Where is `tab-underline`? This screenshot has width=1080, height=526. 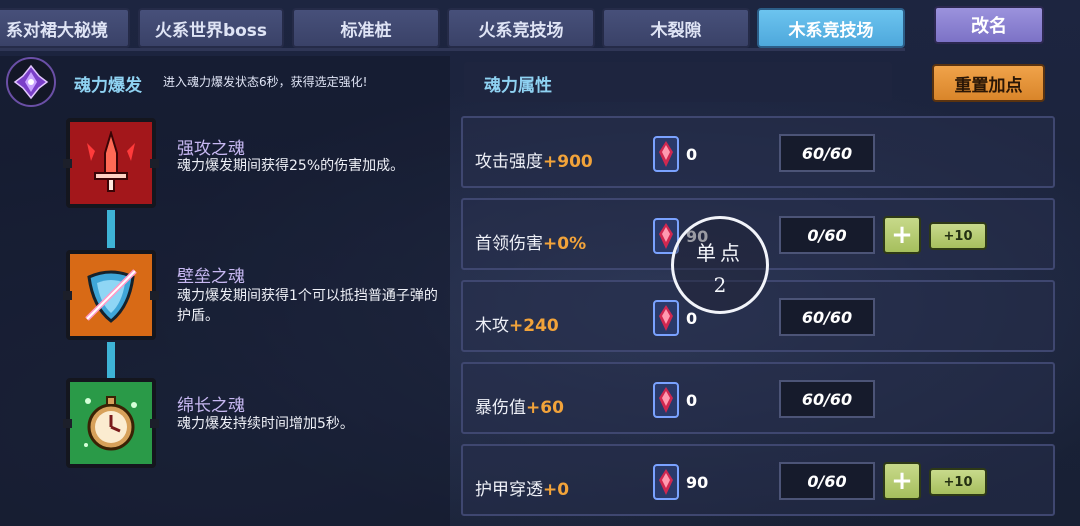
tab-underline is located at coordinates (452, 49).